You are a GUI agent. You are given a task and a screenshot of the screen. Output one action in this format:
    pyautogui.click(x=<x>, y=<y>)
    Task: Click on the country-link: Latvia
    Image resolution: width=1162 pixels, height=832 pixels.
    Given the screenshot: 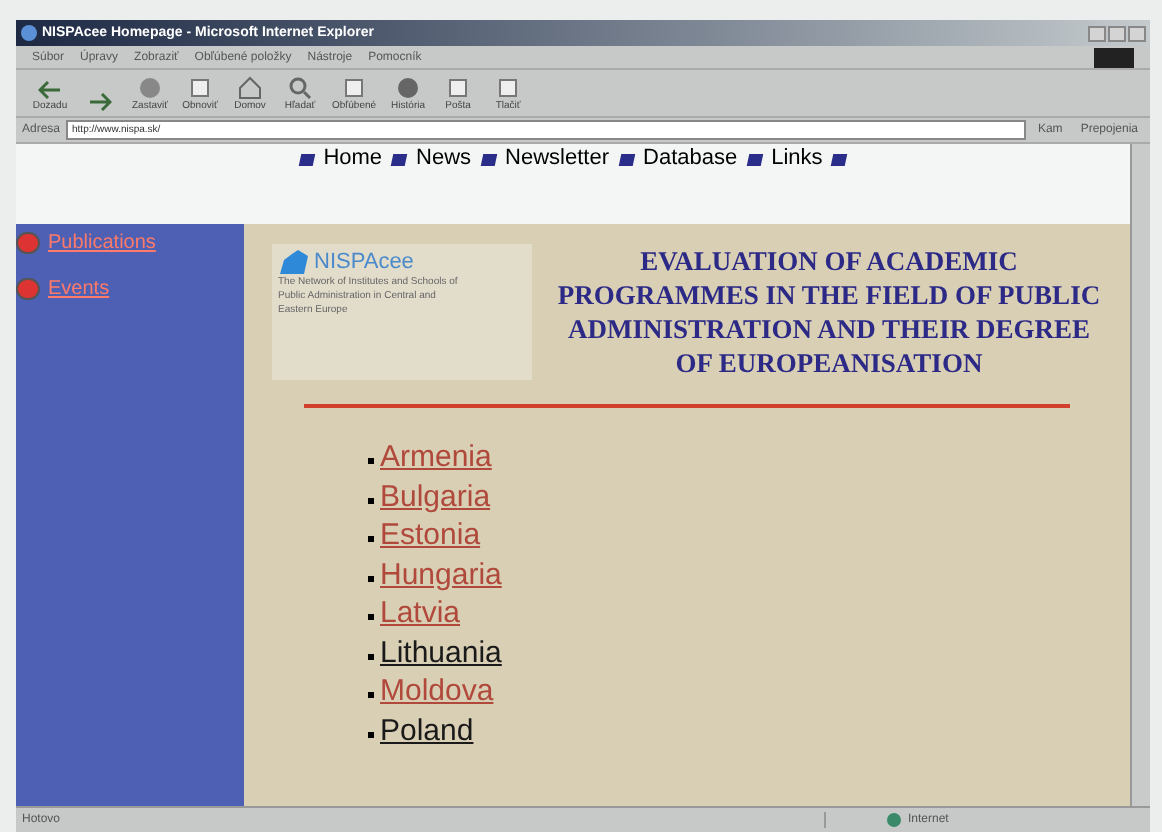 What is the action you would take?
    pyautogui.click(x=420, y=613)
    